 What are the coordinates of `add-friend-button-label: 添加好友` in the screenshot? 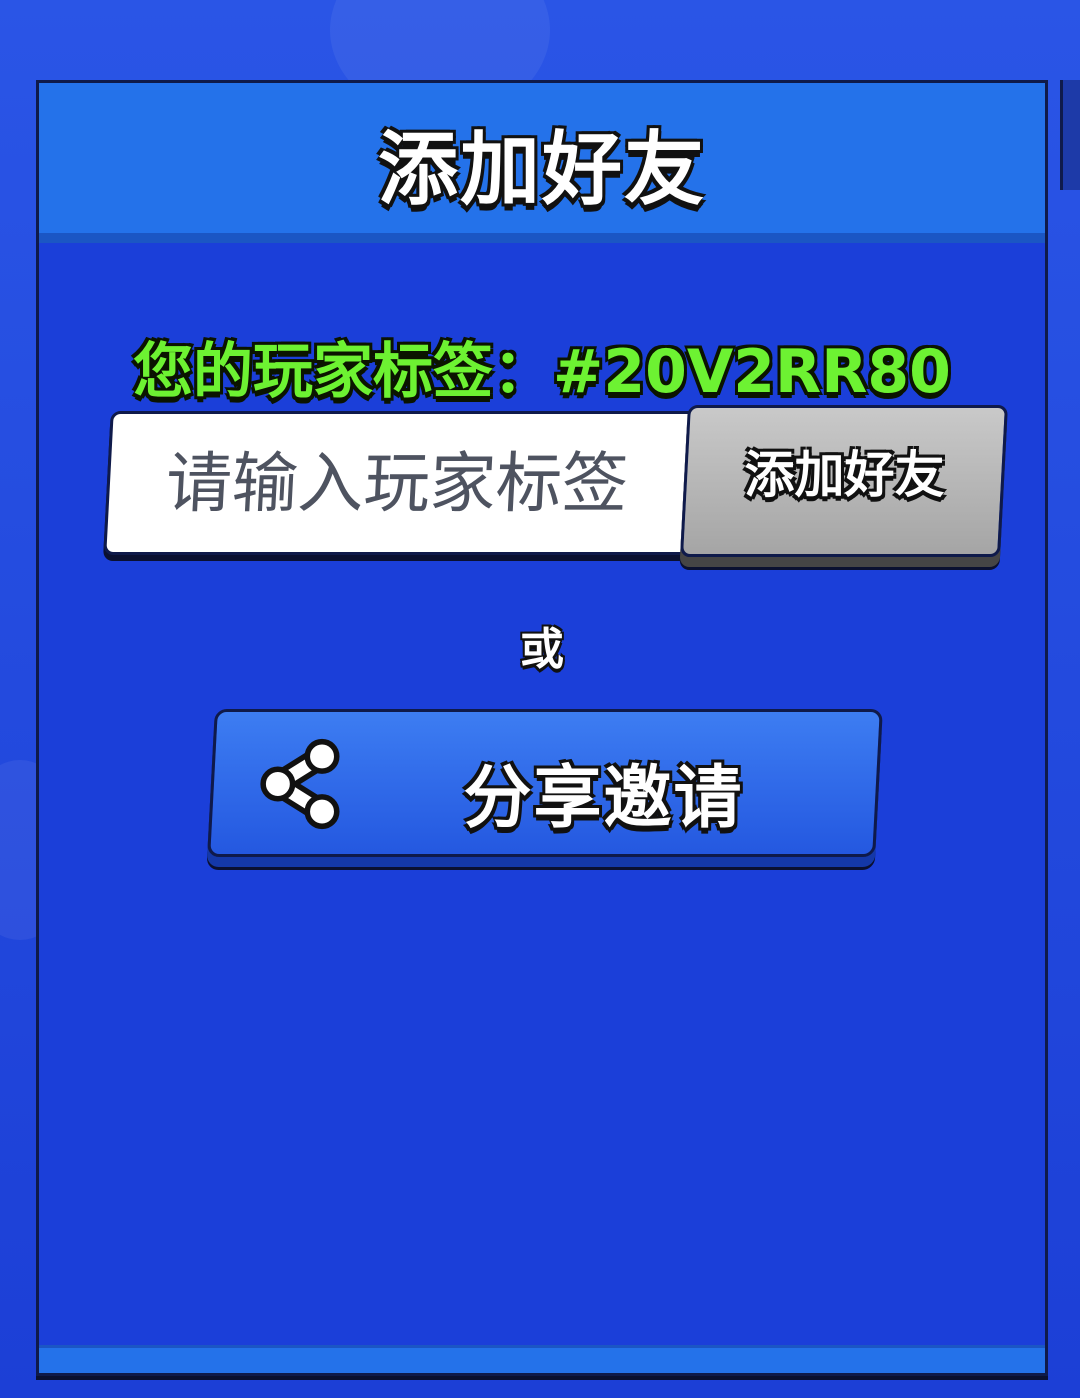 It's located at (844, 475).